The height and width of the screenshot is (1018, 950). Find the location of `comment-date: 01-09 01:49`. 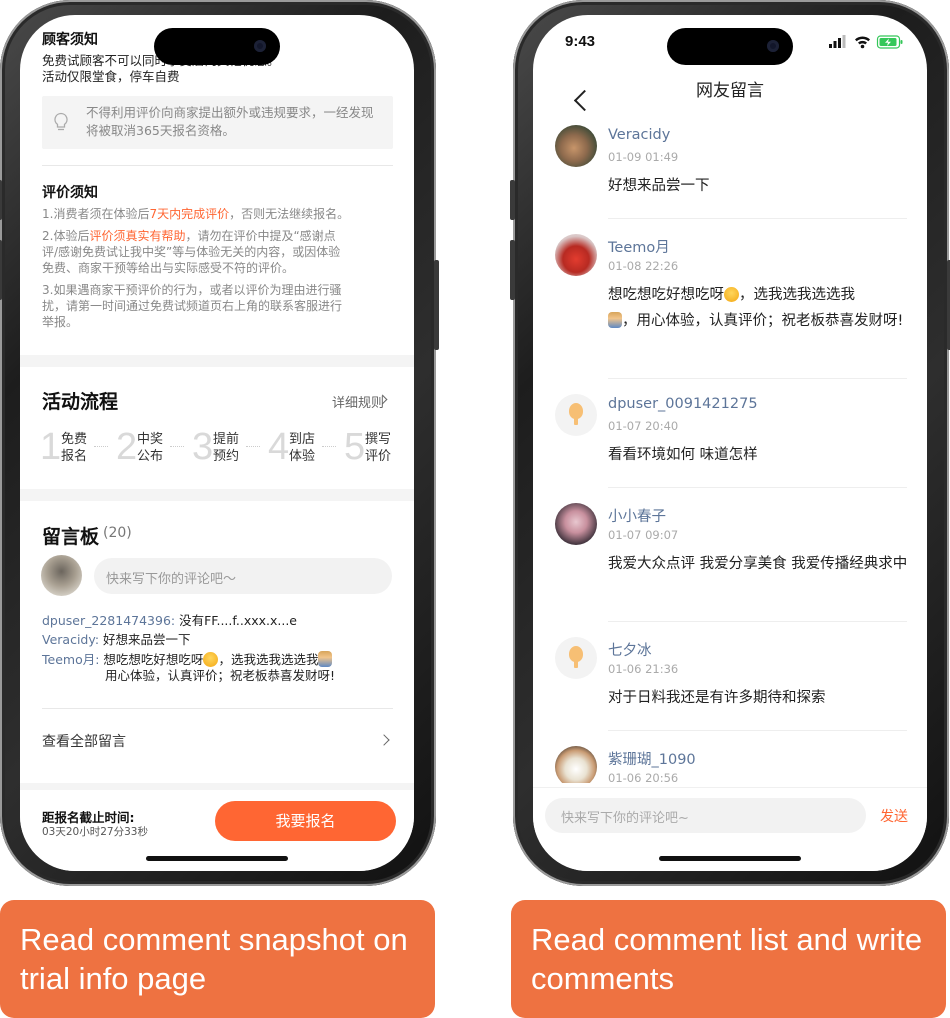

comment-date: 01-09 01:49 is located at coordinates (643, 157).